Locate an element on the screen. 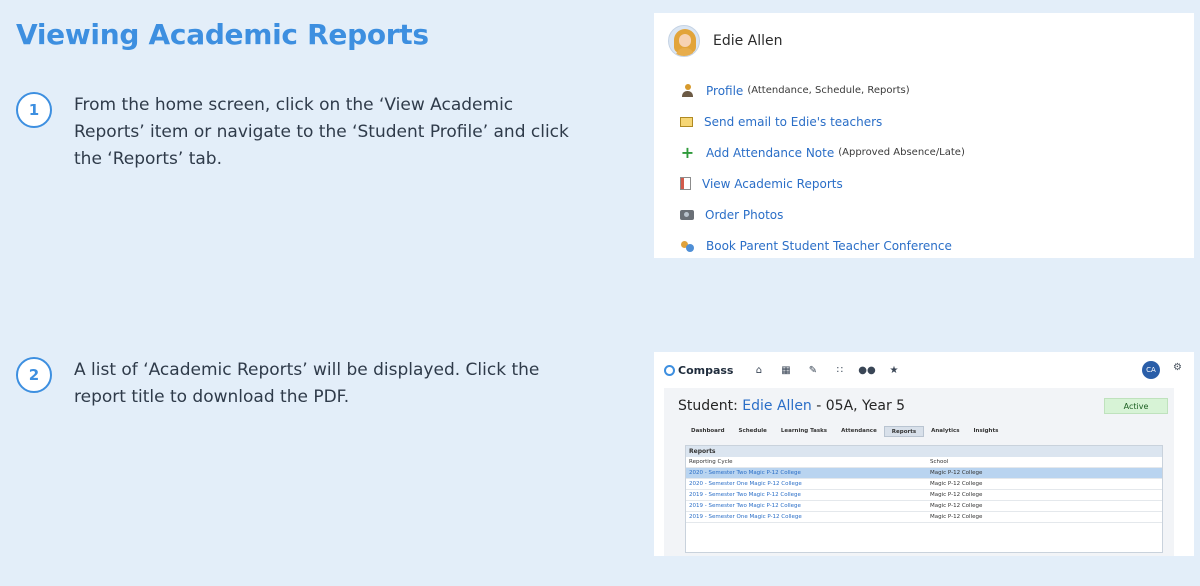 The height and width of the screenshot is (586, 1200). menu-item-label: Book Parent Student Teacher Conference is located at coordinates (829, 246).